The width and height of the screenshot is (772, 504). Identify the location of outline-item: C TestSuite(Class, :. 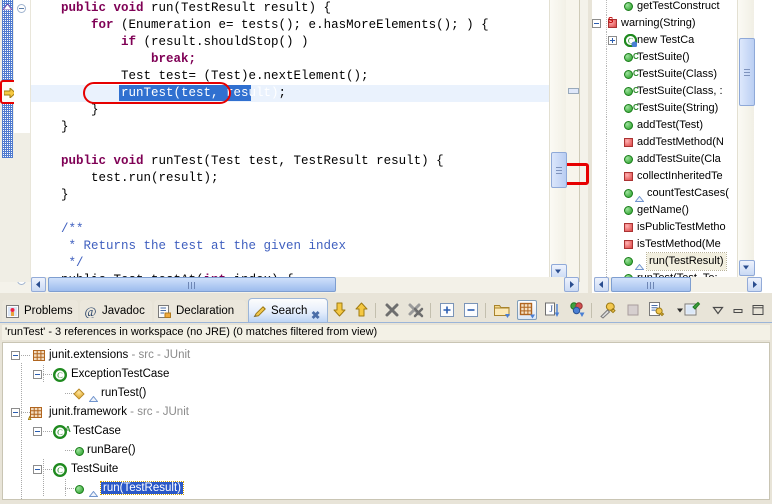
(673, 91).